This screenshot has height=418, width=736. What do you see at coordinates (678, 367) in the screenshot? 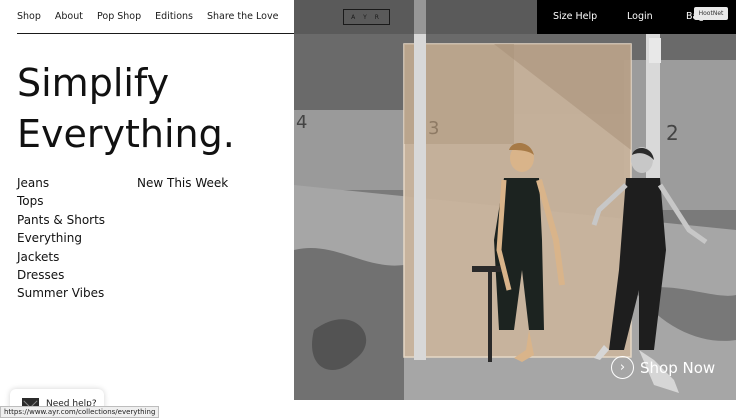
I see `shop-now-label: Shop Now` at bounding box center [678, 367].